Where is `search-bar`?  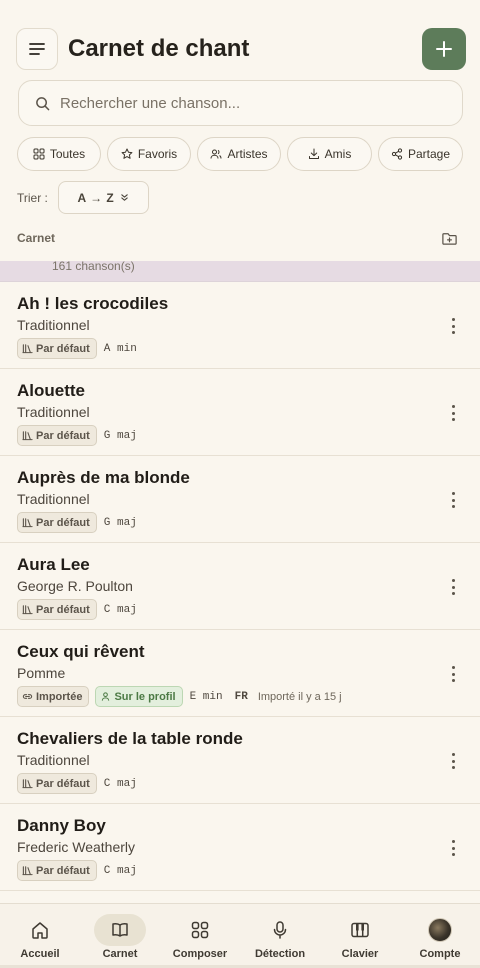
search-bar is located at coordinates (240, 103).